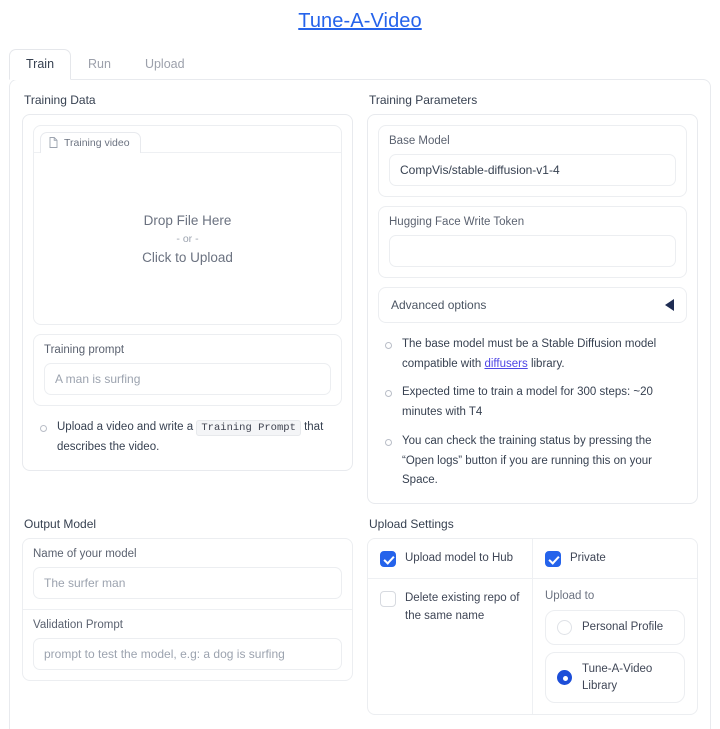  I want to click on radio-selected-icon, so click(564, 678).